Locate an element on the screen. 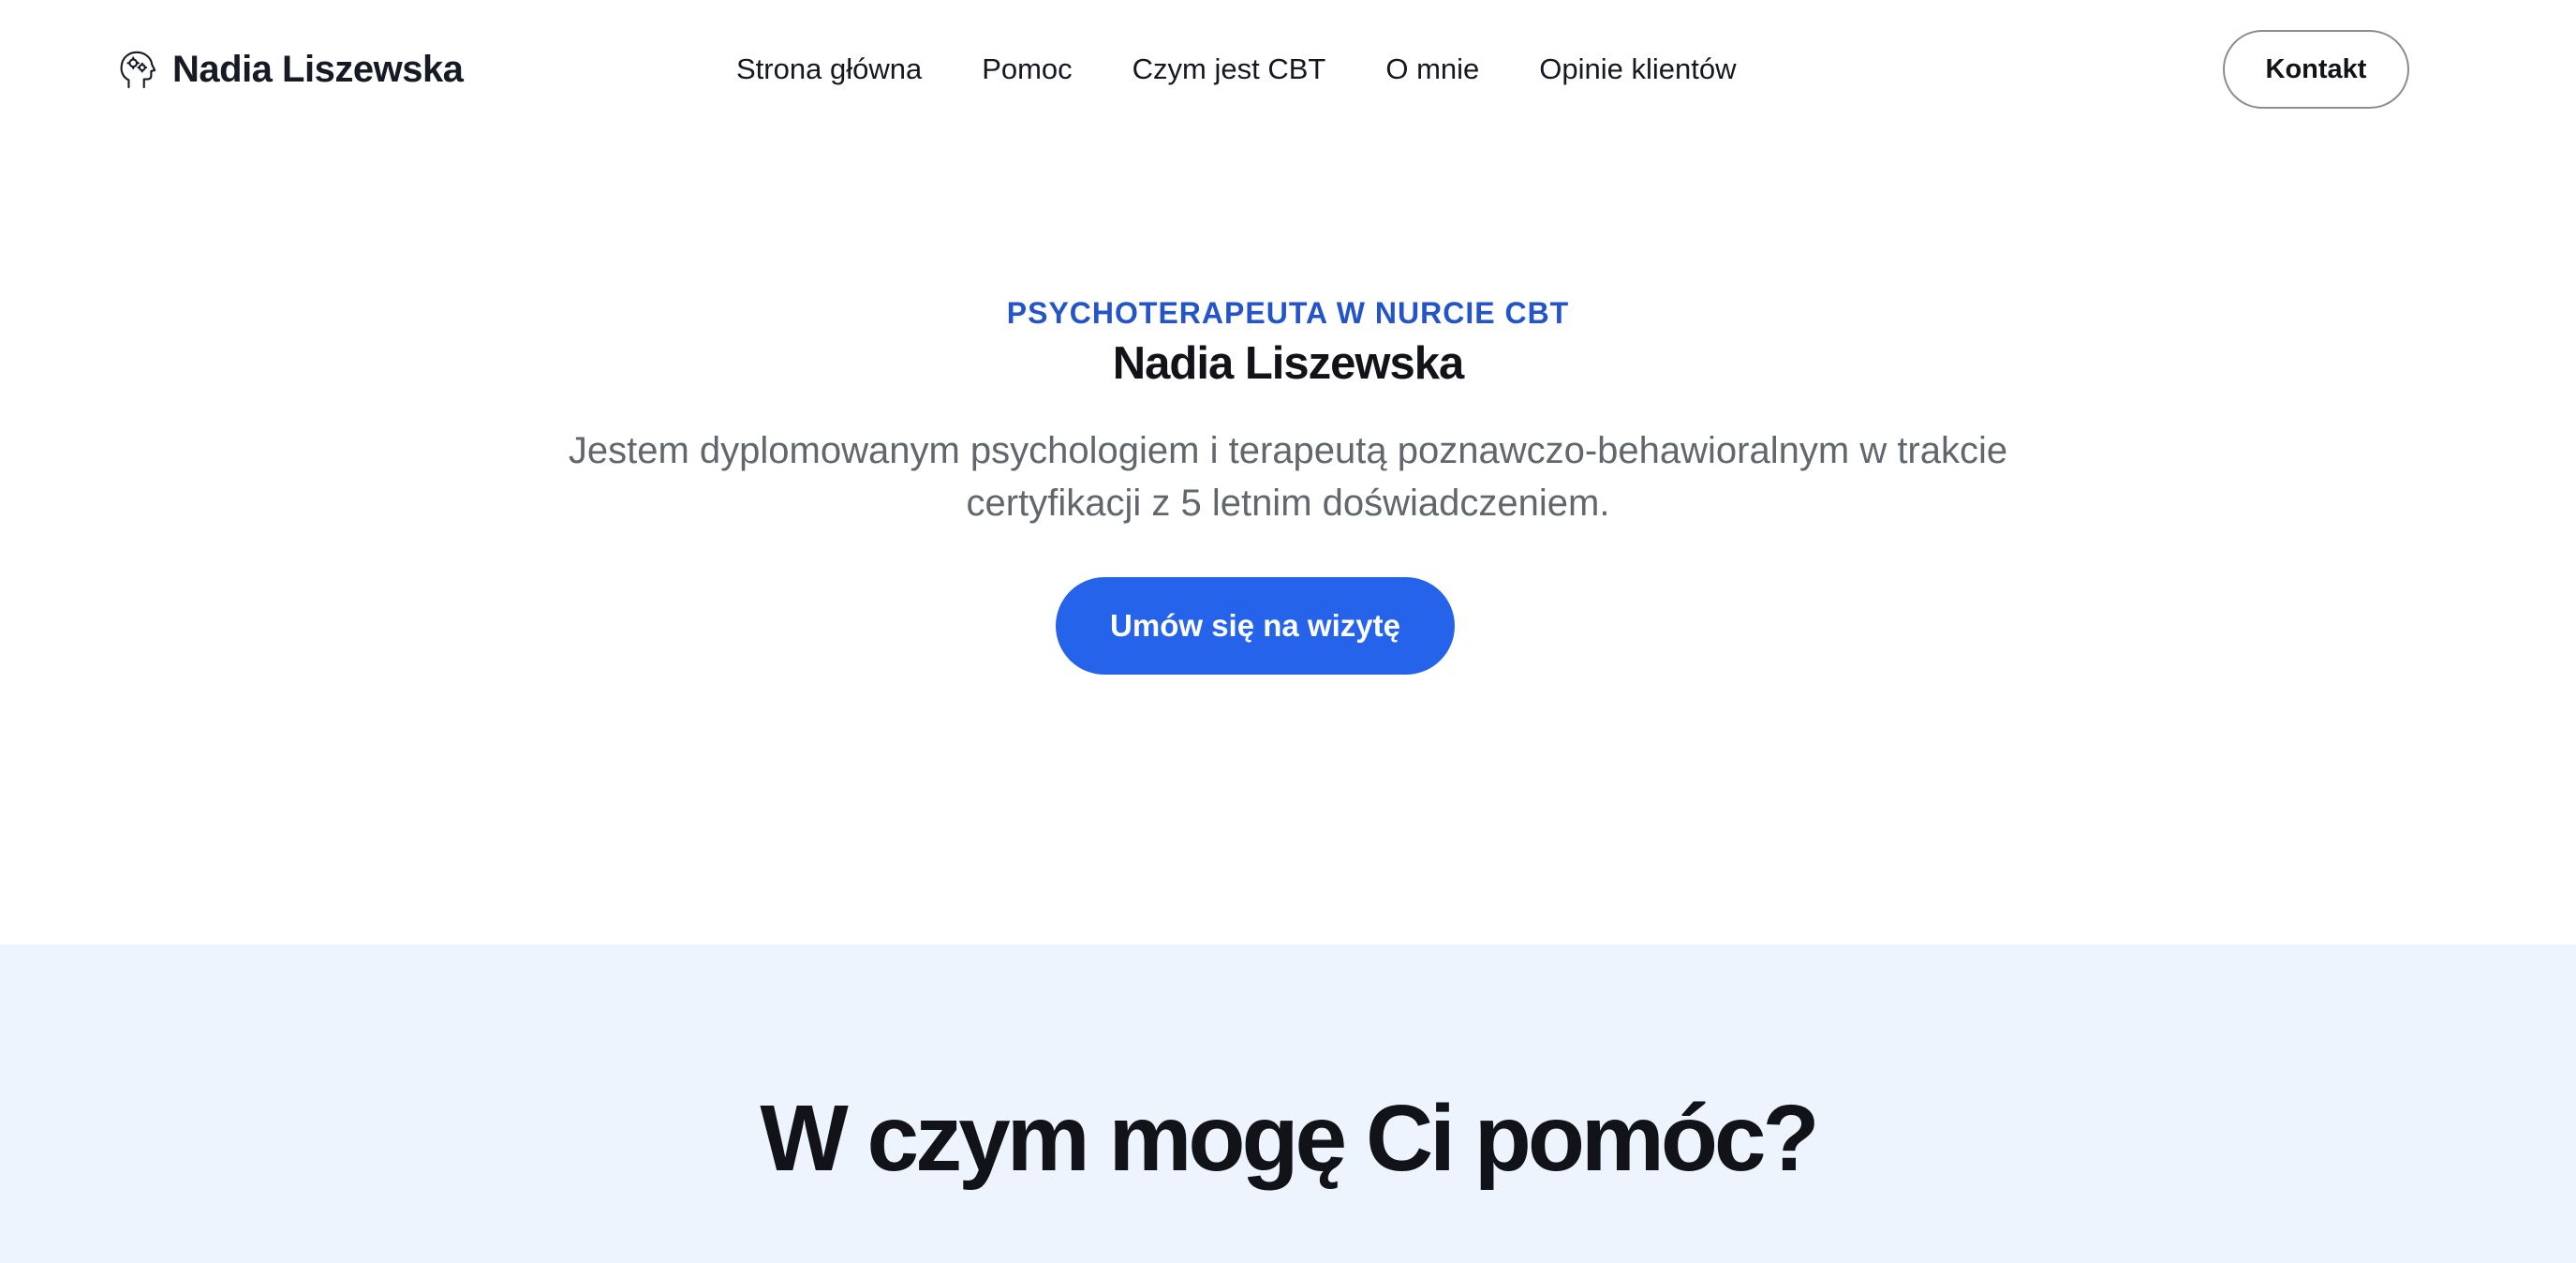 Image resolution: width=2576 pixels, height=1263 pixels. book-appointment-button: Umów się na wizytę is located at coordinates (1255, 626).